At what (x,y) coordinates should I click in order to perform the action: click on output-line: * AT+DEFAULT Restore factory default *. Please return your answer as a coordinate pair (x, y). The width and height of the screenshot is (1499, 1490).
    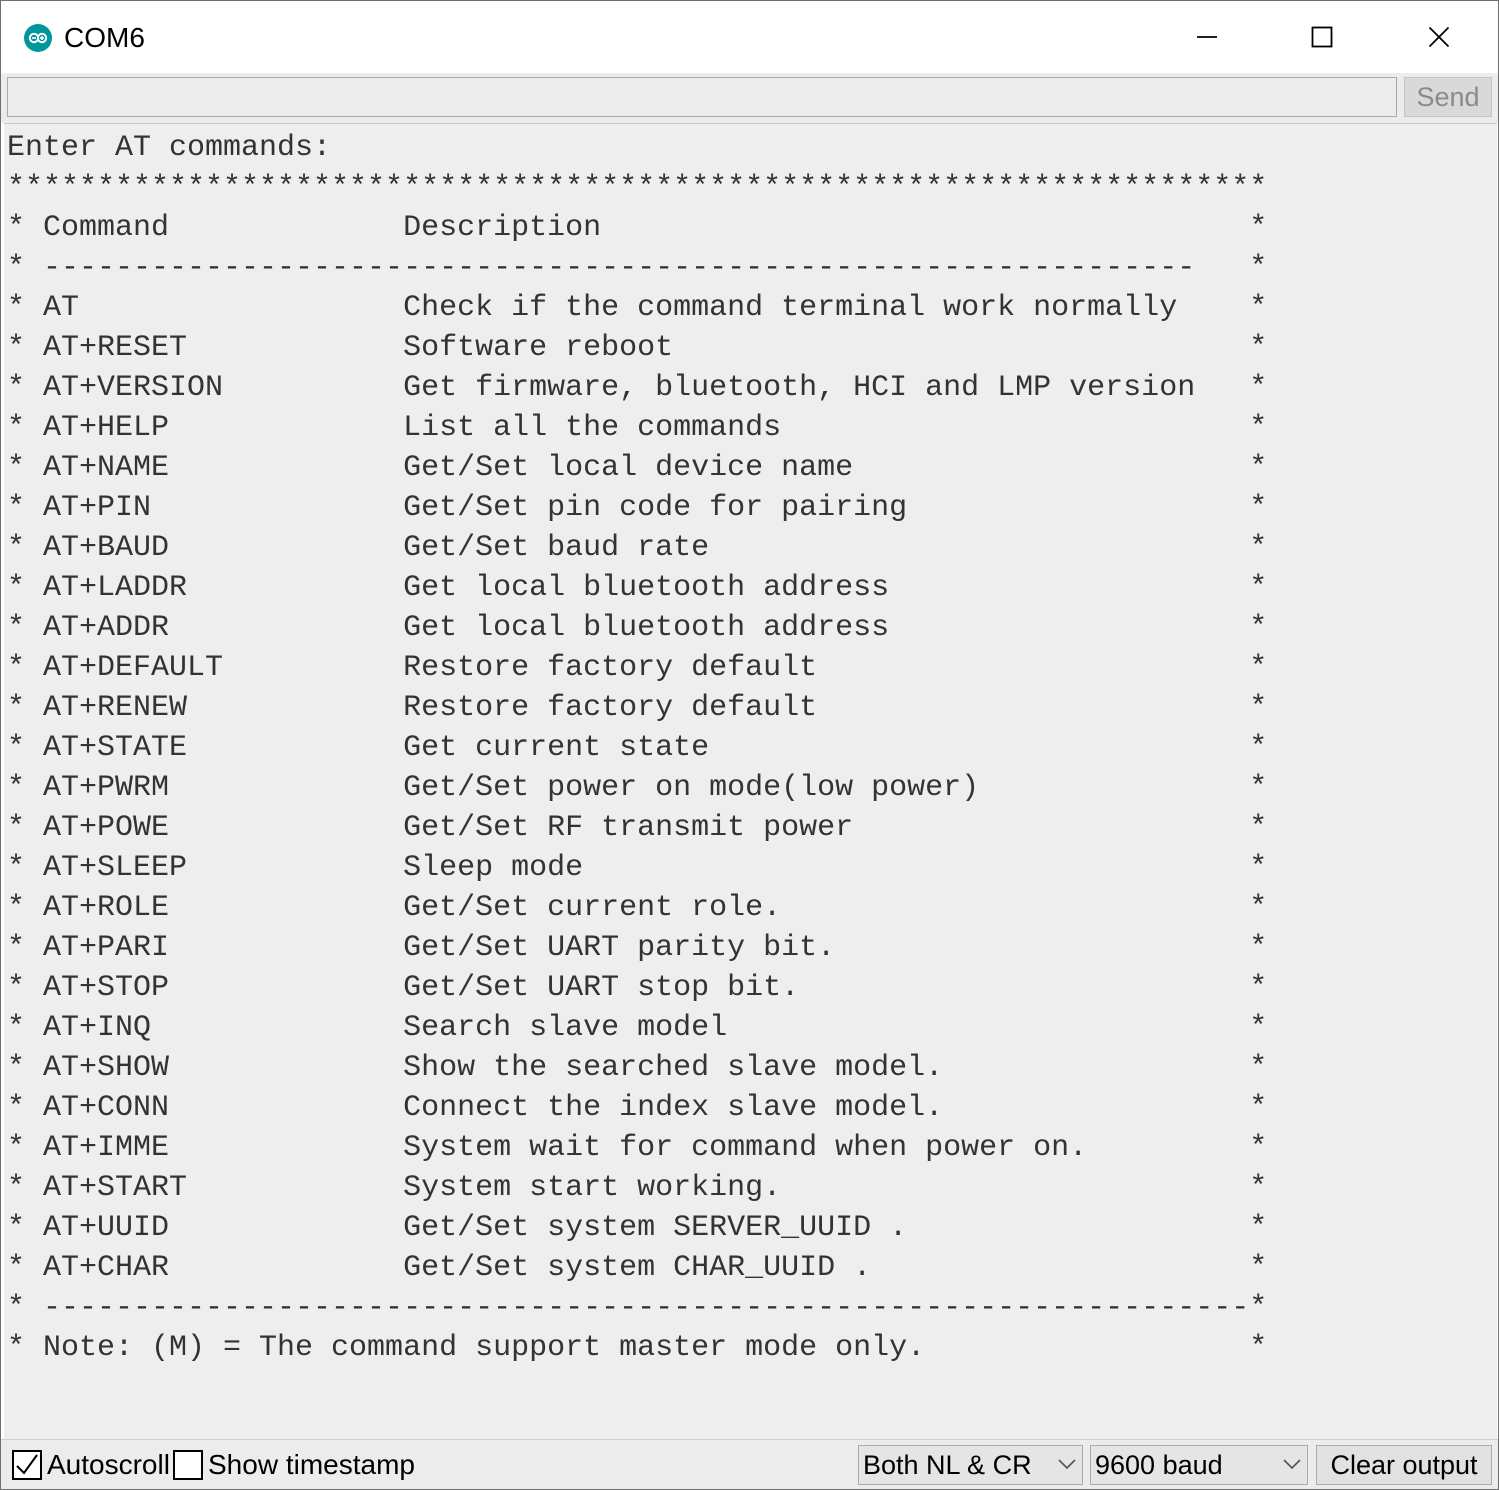
    Looking at the image, I should click on (637, 668).